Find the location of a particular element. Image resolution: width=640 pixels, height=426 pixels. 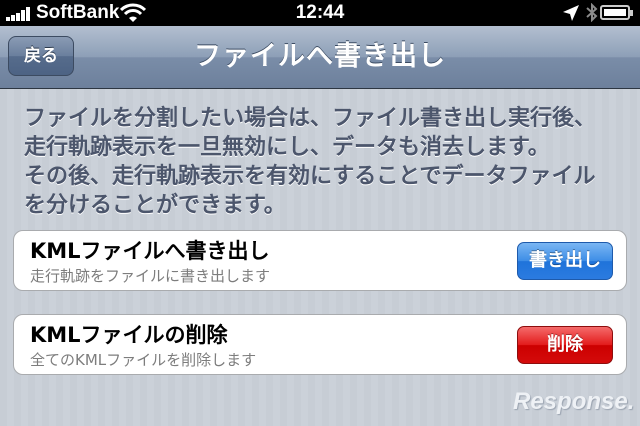

page-title: ファイルへ書き出し is located at coordinates (320, 56).